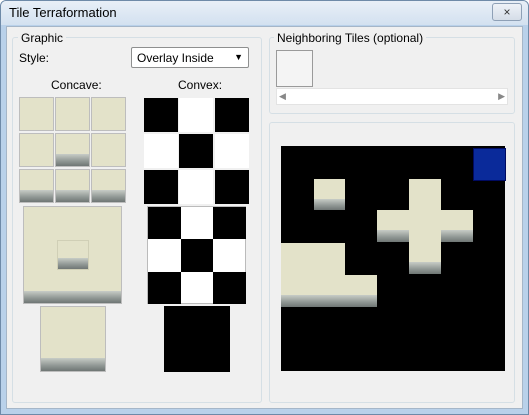 The width and height of the screenshot is (529, 415). What do you see at coordinates (489, 164) in the screenshot?
I see `selection-cursor` at bounding box center [489, 164].